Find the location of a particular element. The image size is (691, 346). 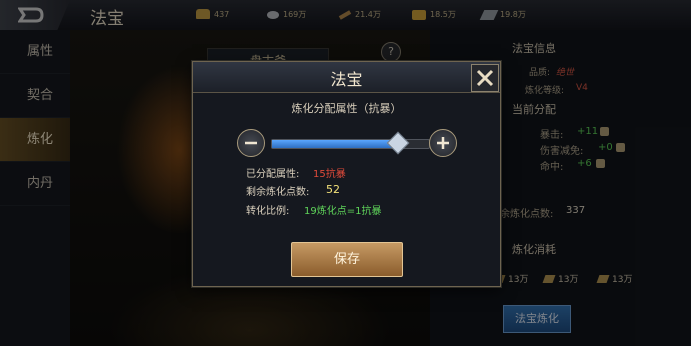

dialog-title: 法宝 is located at coordinates (346, 79).